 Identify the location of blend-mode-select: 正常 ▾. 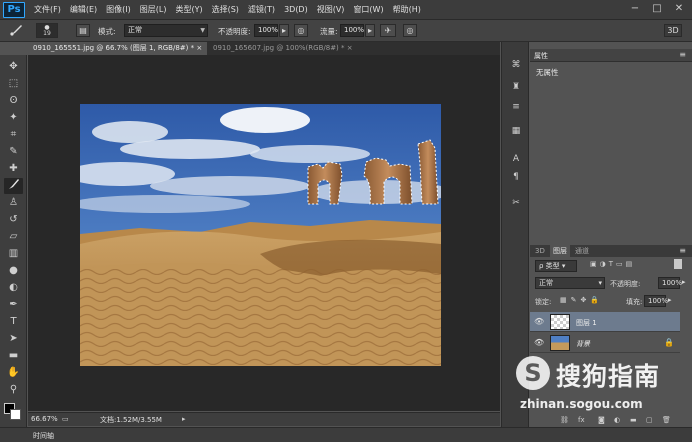
(570, 283).